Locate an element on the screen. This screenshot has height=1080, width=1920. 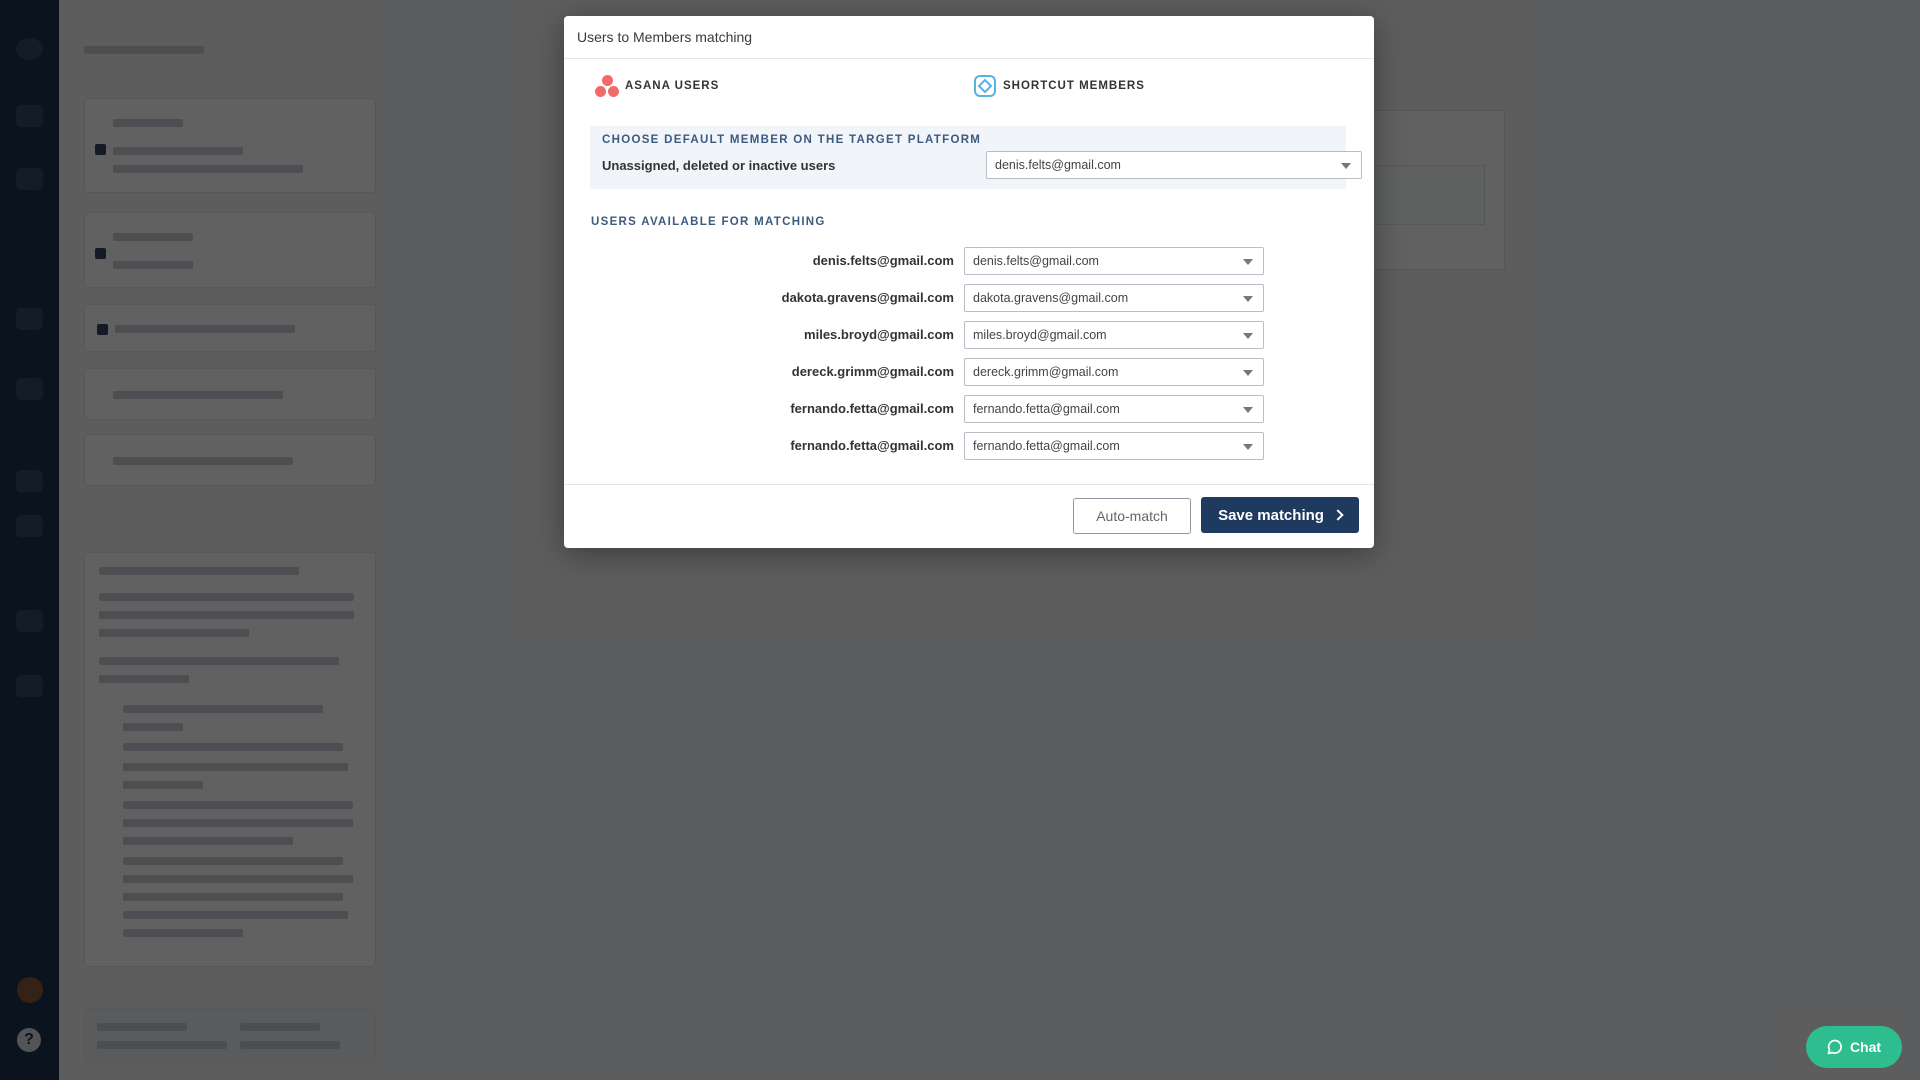
save-matching-label: Save matching is located at coordinates (1271, 515).